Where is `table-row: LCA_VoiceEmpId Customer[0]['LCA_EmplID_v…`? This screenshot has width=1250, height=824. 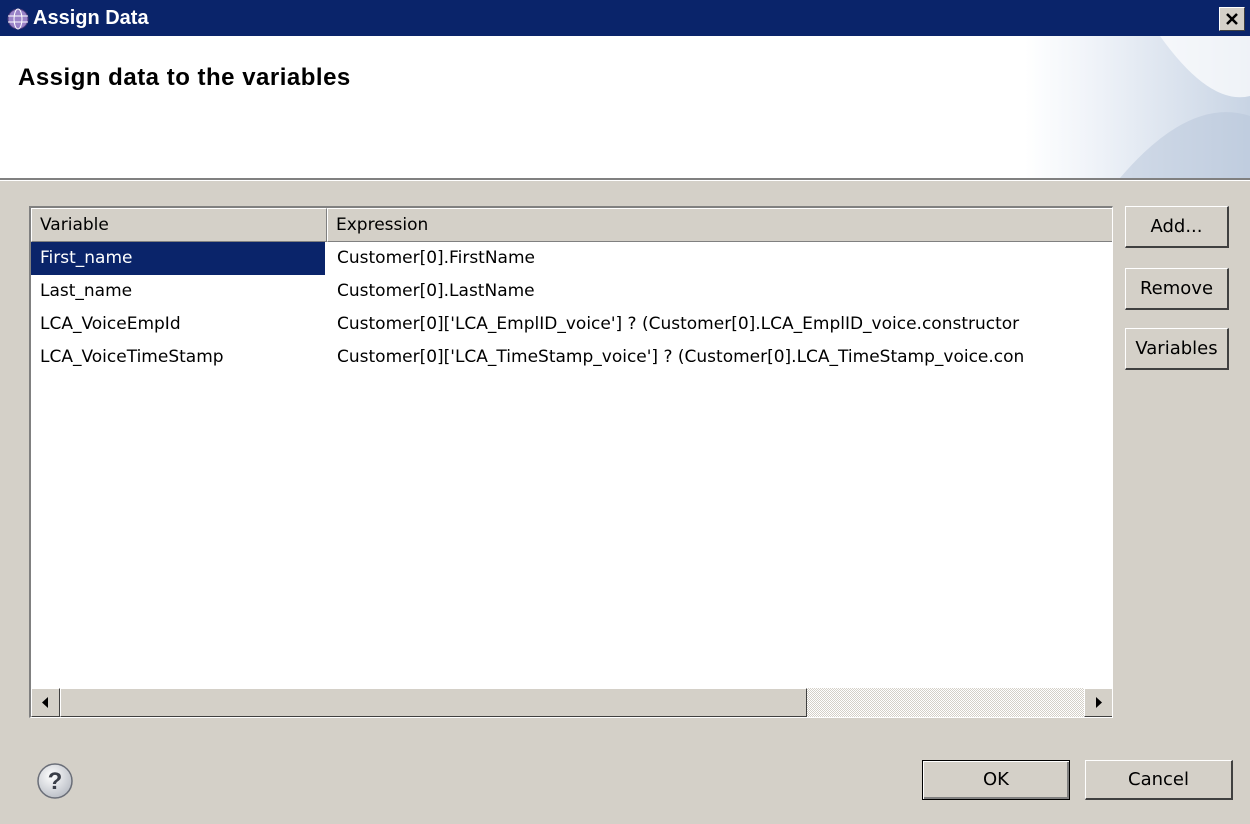 table-row: LCA_VoiceEmpId Customer[0]['LCA_EmplID_v… is located at coordinates (571, 324).